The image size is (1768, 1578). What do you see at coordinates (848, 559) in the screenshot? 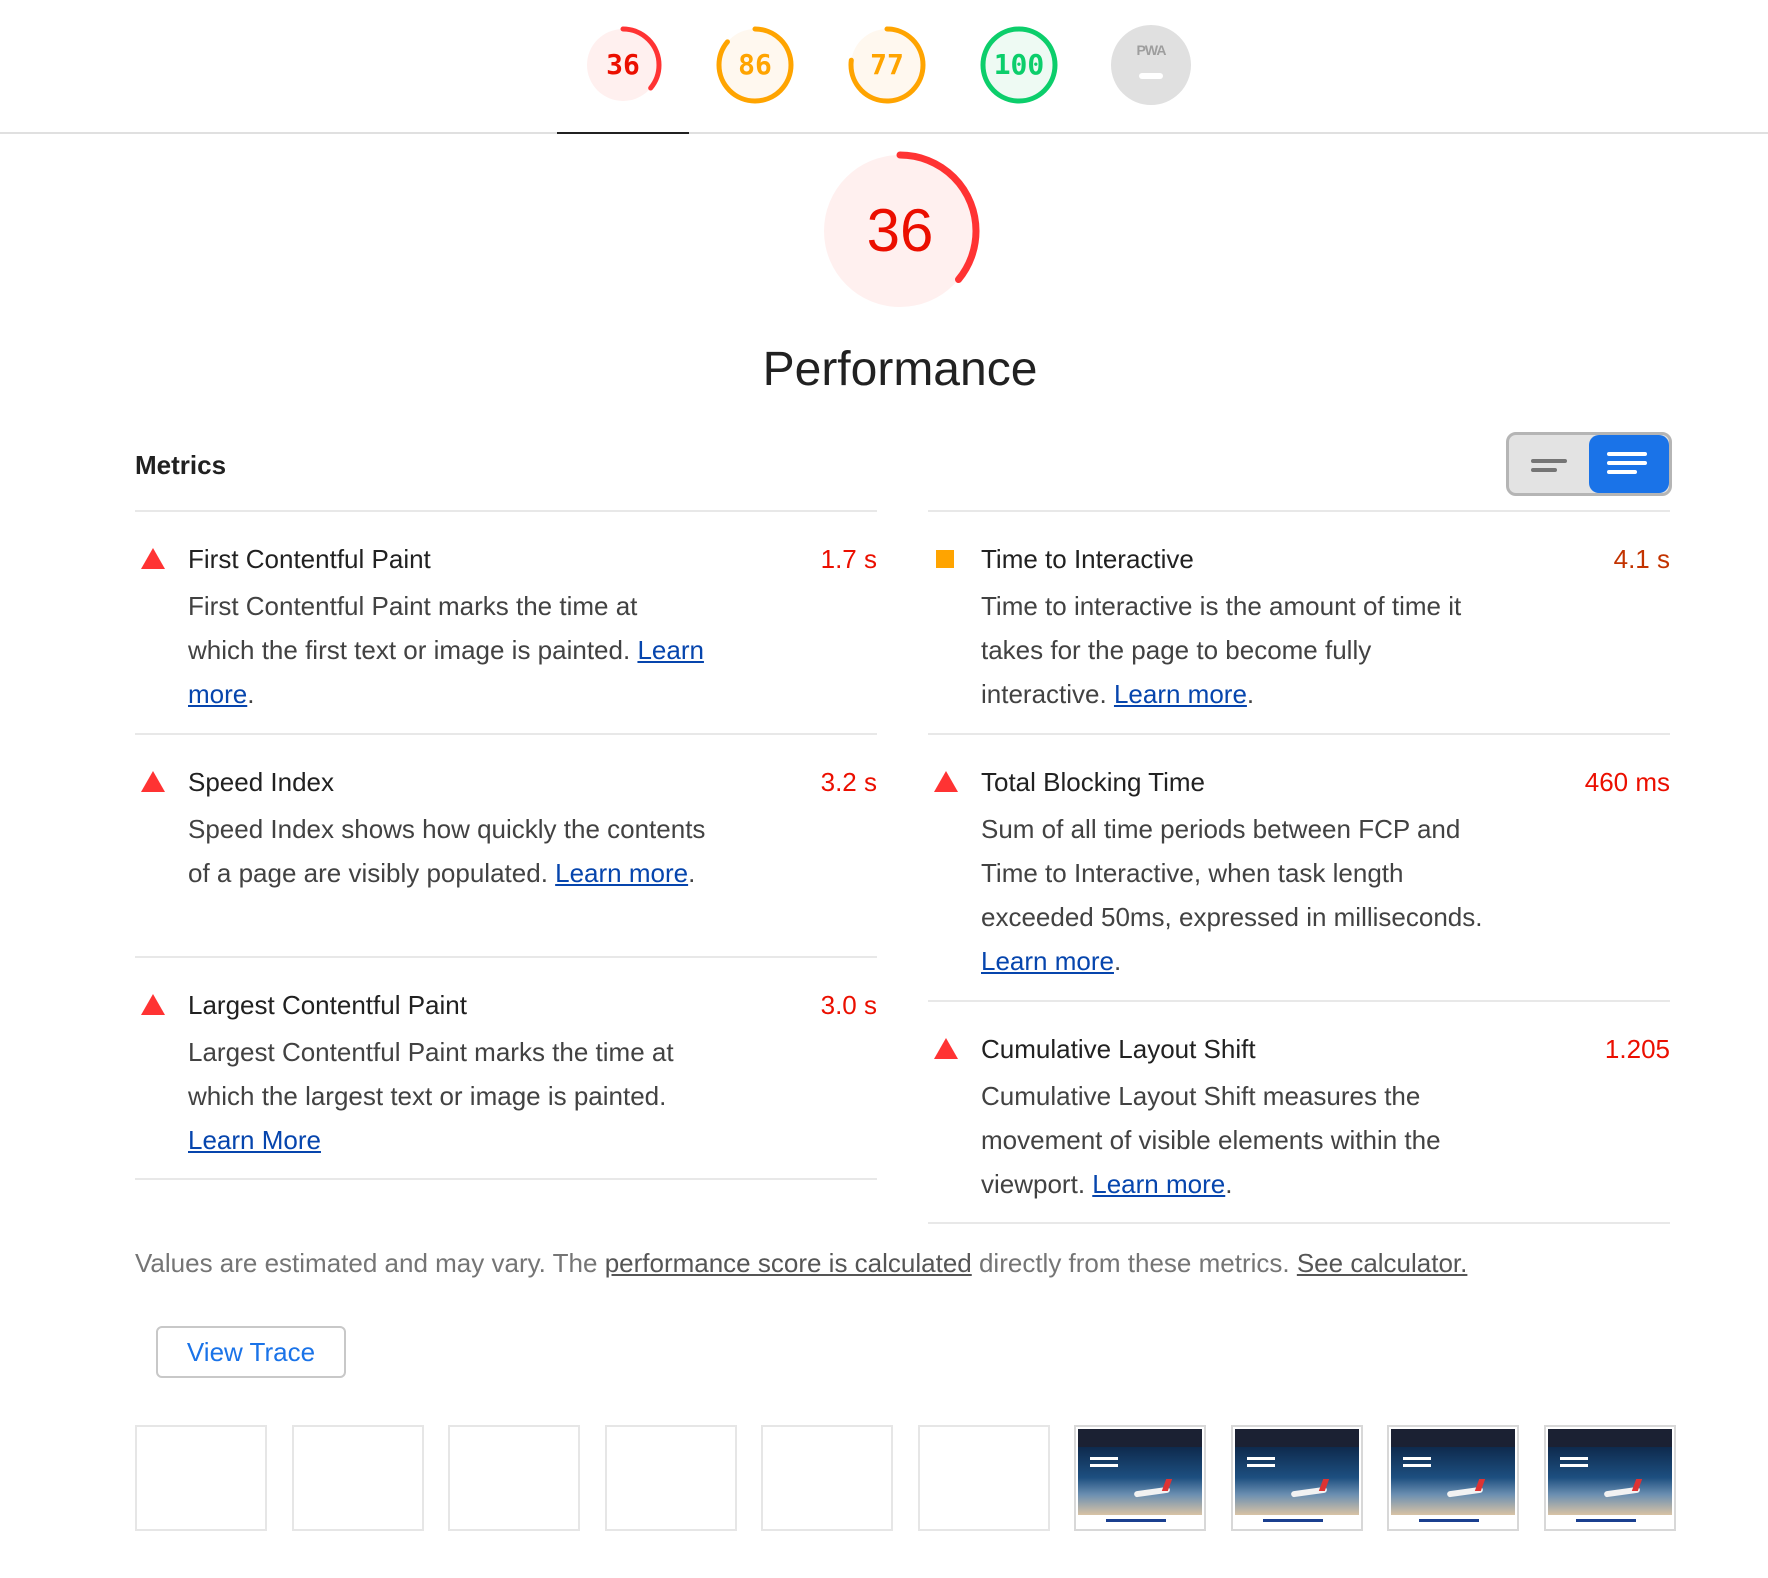
I see `metric-value: 1.7 s` at bounding box center [848, 559].